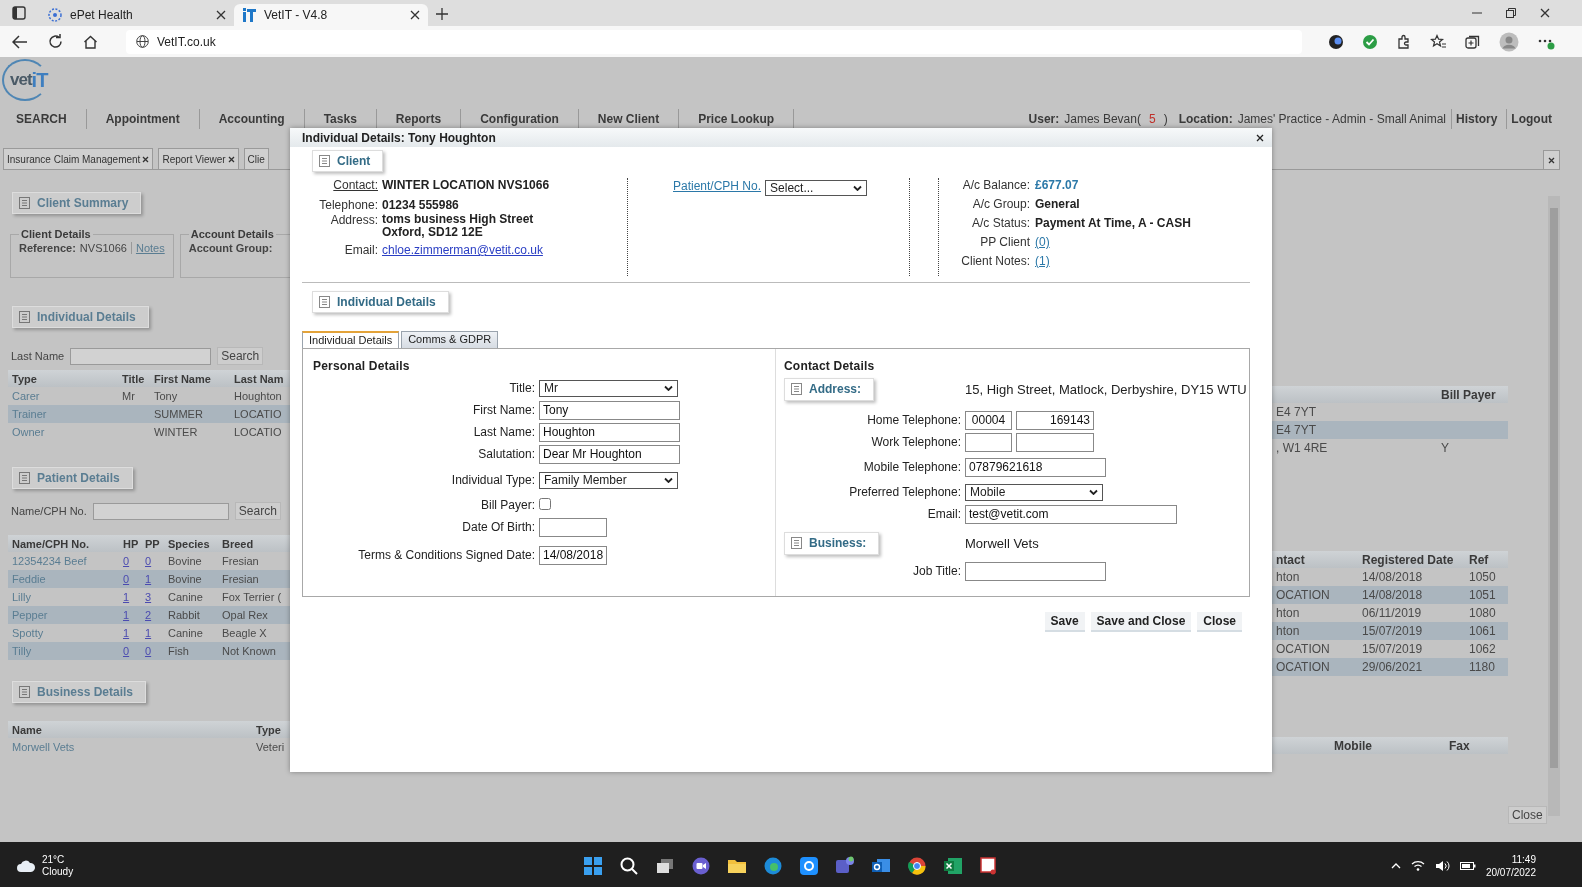  I want to click on tabs-icon, so click(19, 13).